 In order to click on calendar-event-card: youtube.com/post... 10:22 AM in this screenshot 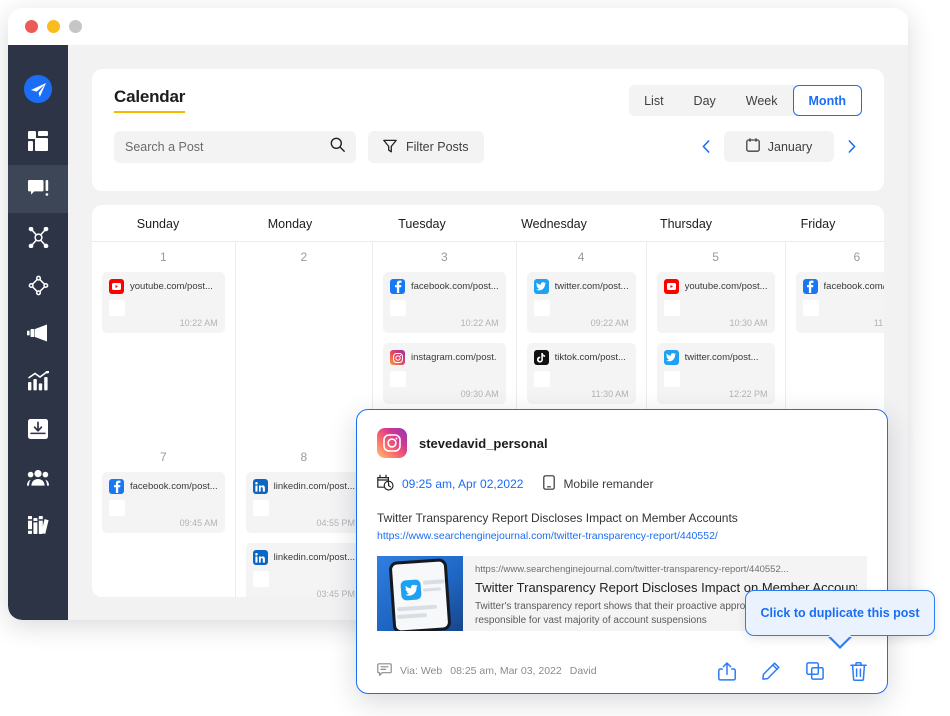, I will do `click(163, 302)`.